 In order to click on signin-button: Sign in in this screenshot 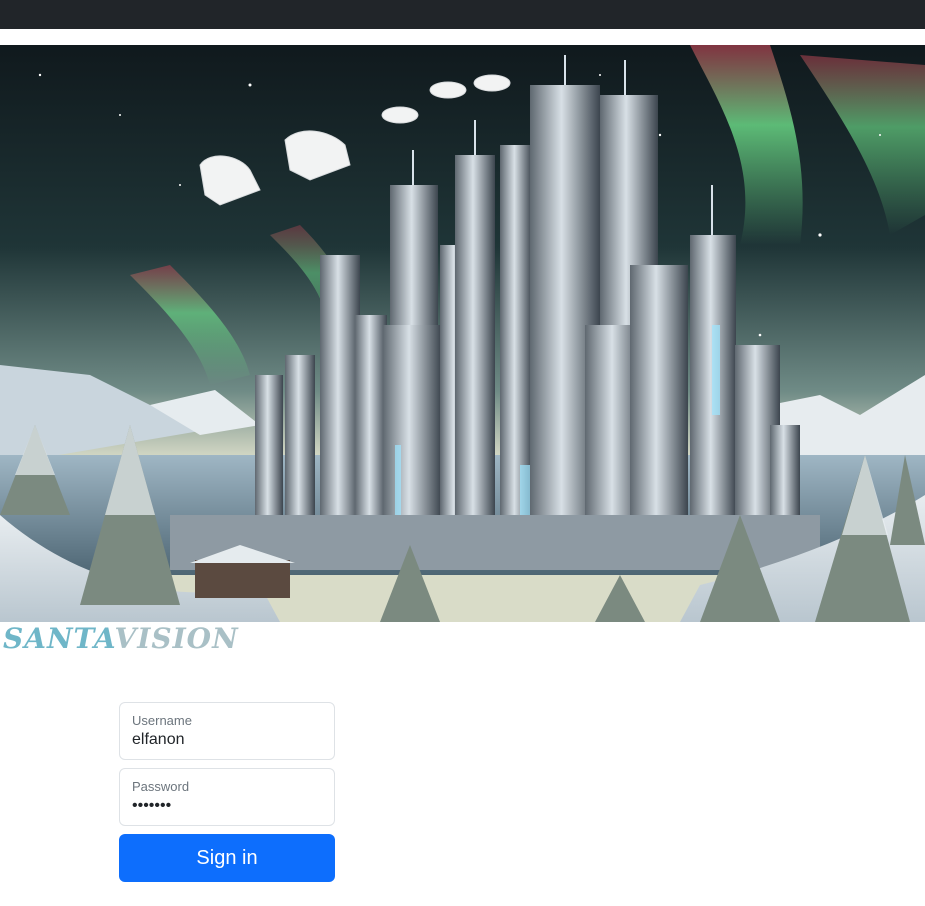, I will do `click(227, 858)`.